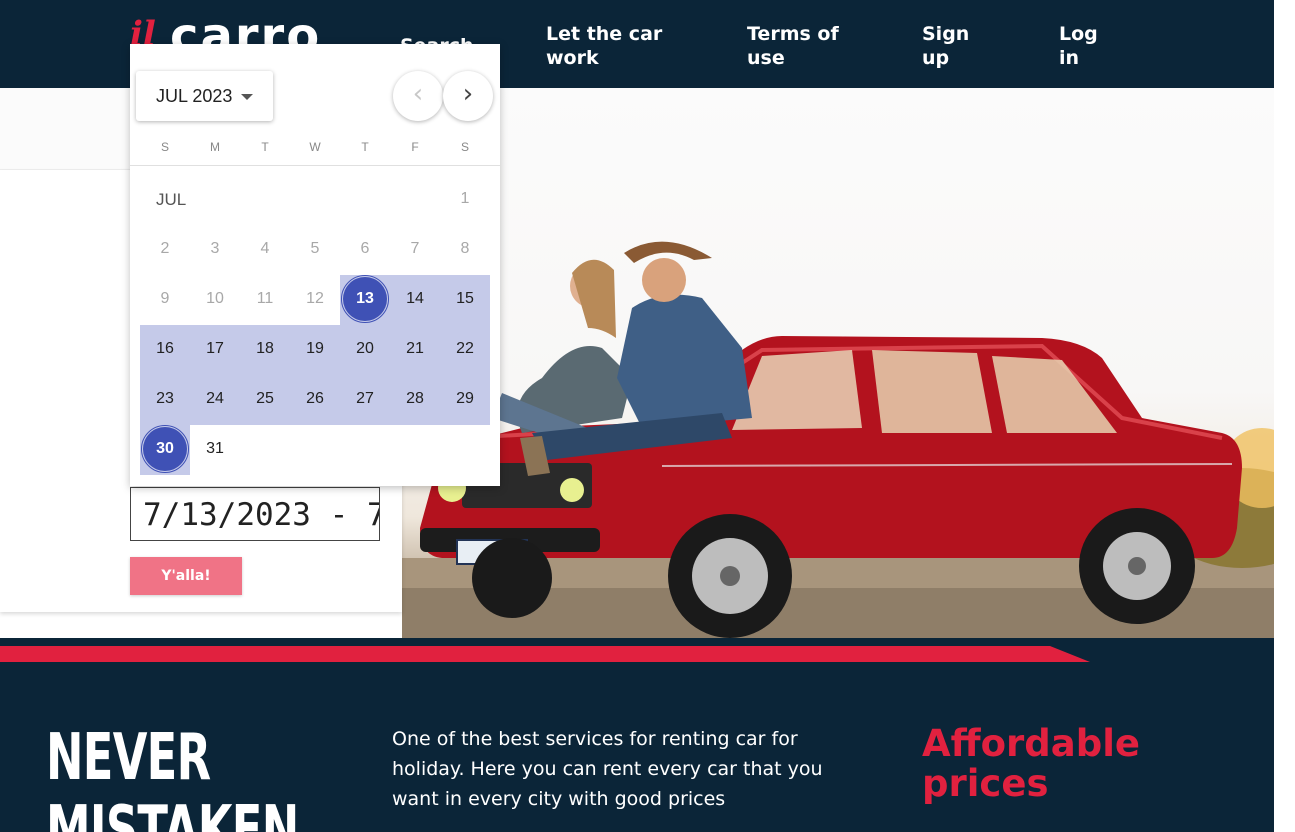  Describe the element at coordinates (793, 46) in the screenshot. I see `nav-terms-of-use: Terms of use` at that location.